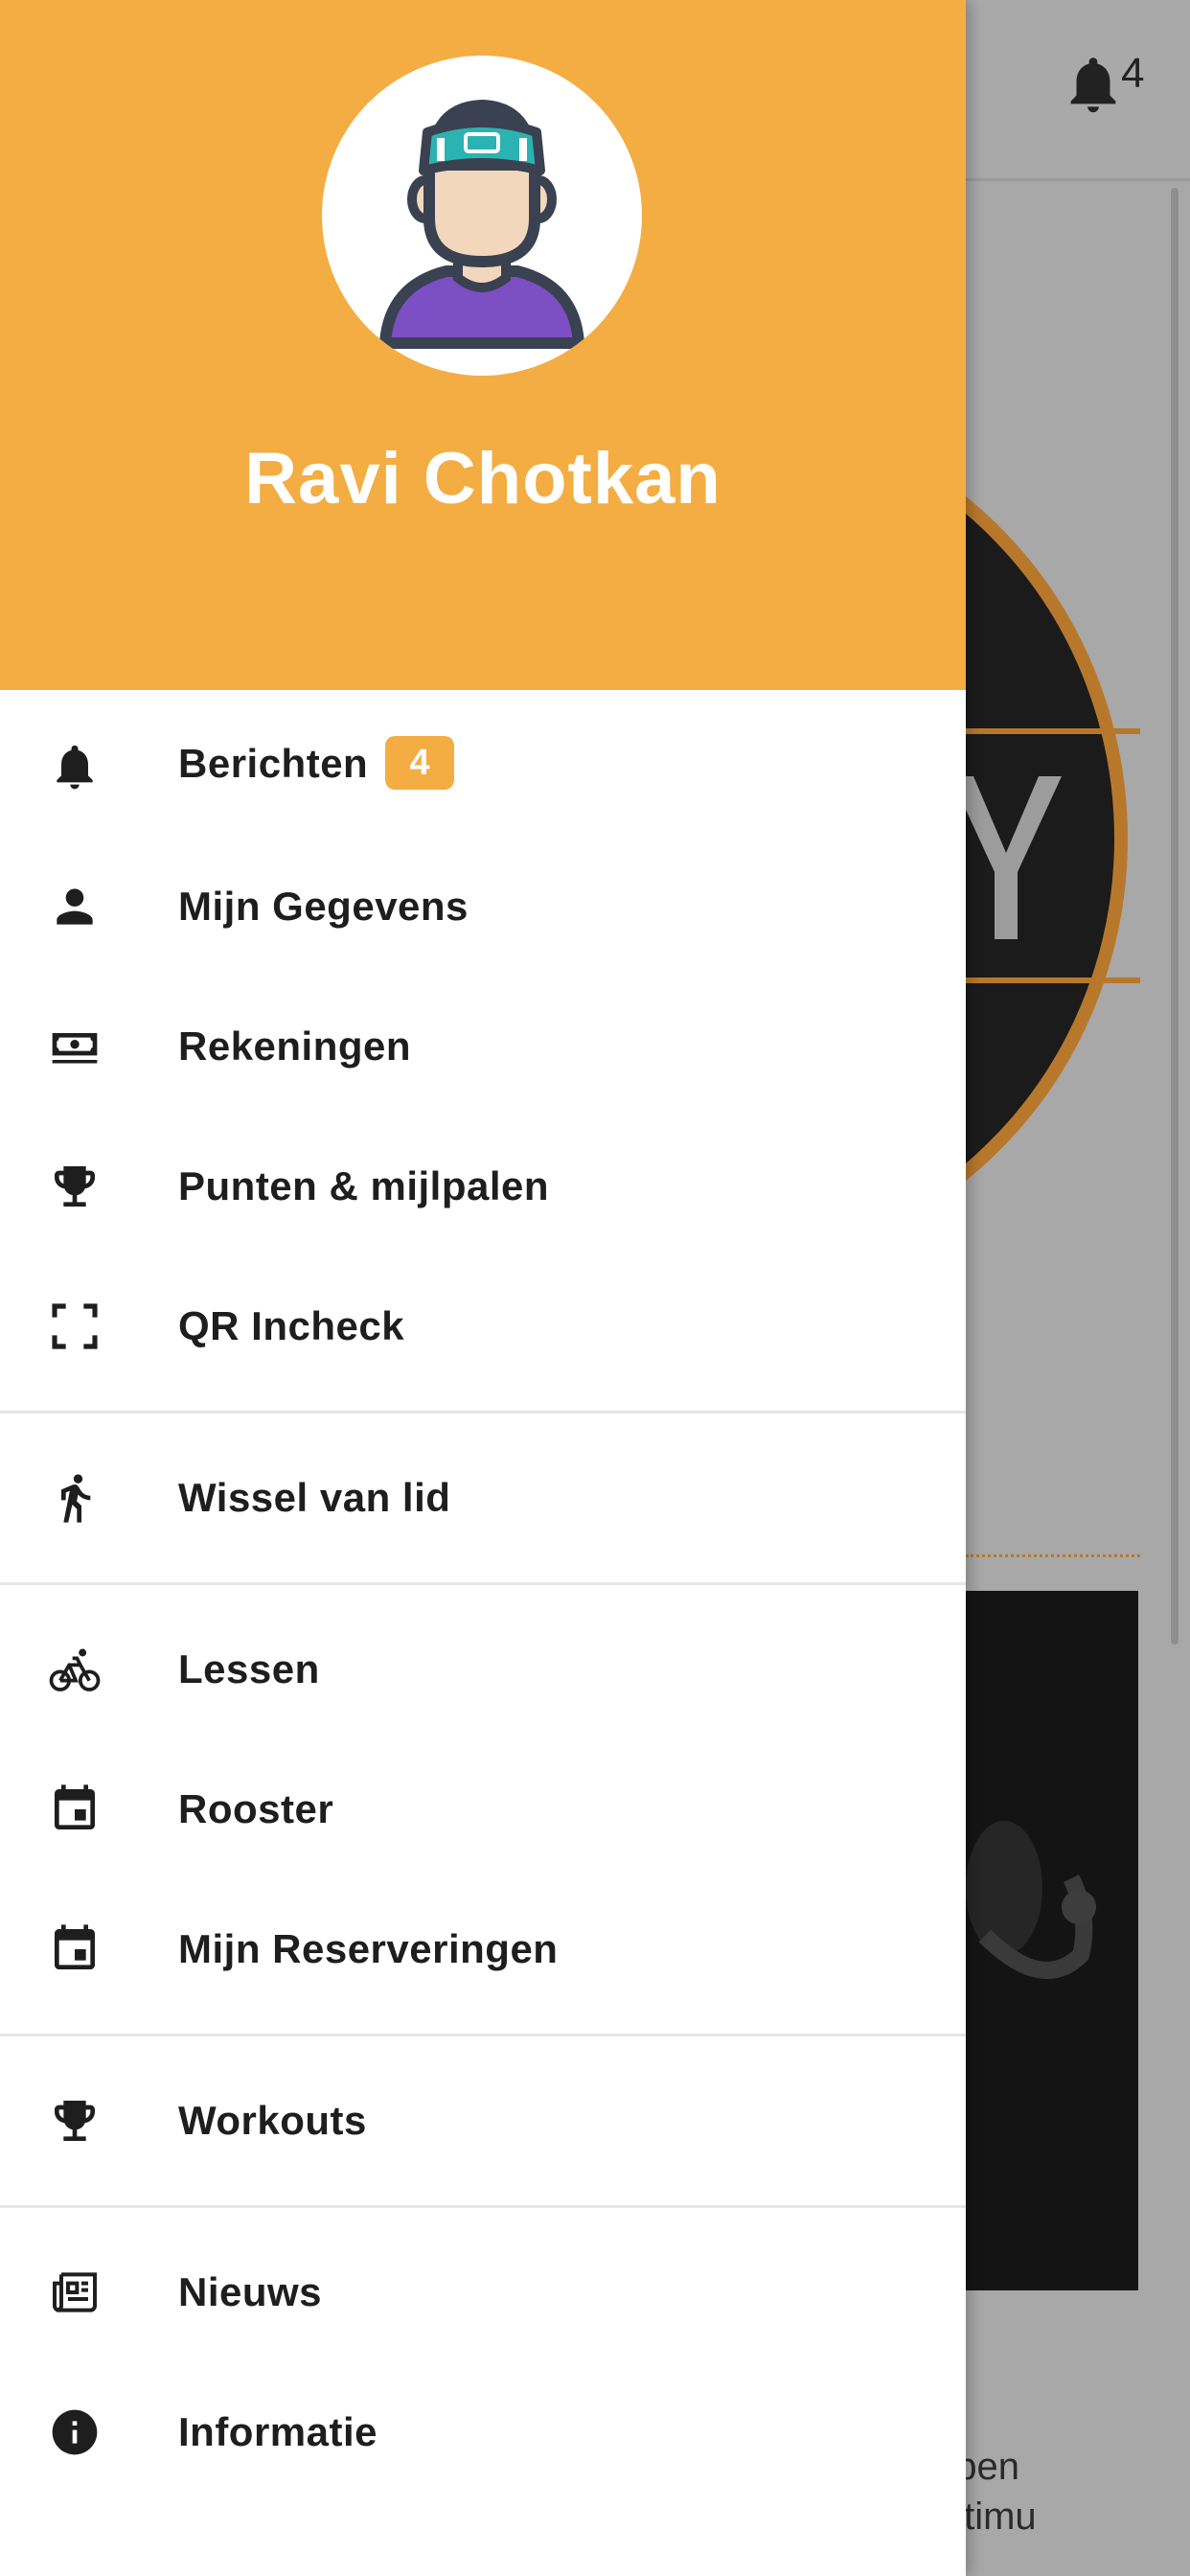 This screenshot has height=2576, width=1190. I want to click on menu-item-wissel-van-lid: Wissel van lid, so click(483, 1498).